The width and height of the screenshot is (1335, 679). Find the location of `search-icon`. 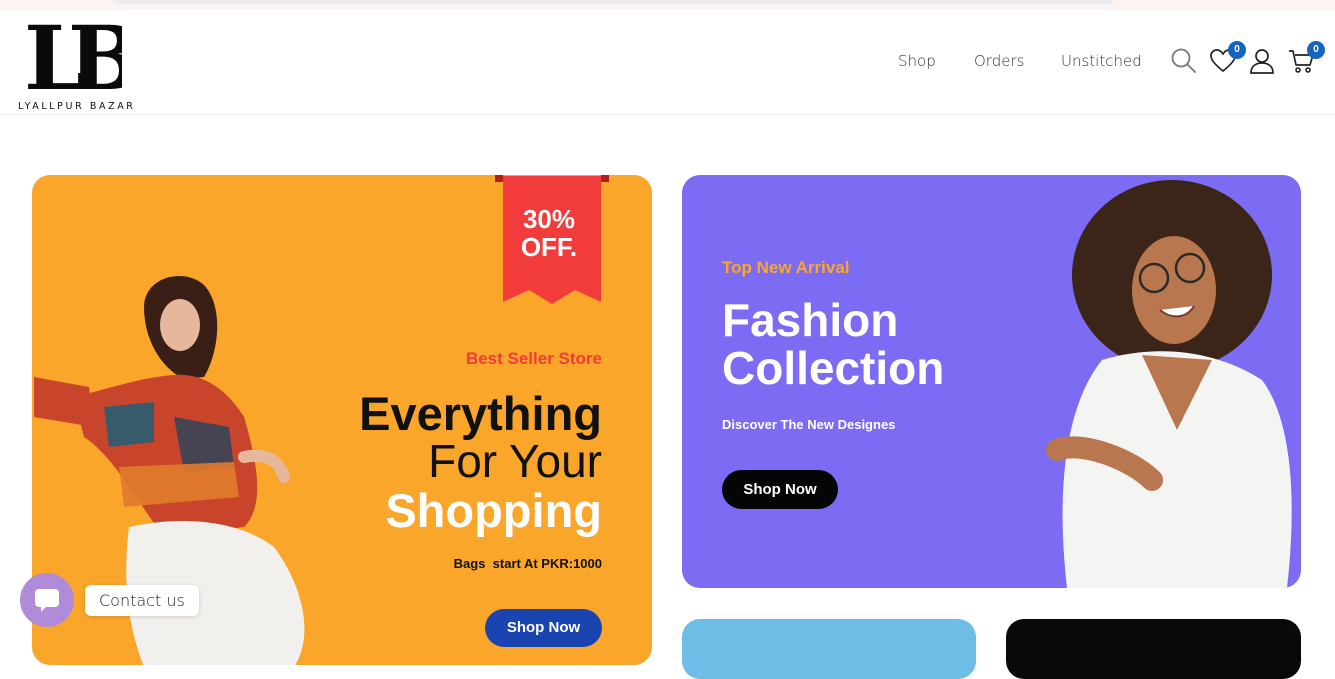

search-icon is located at coordinates (1184, 61).